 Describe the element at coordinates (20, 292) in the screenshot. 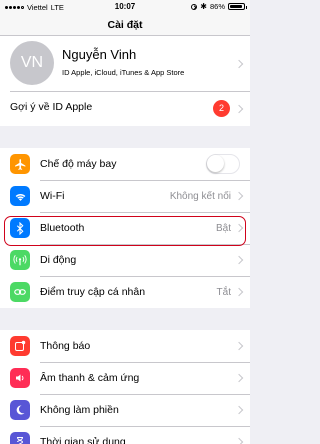

I see `hotspot-icon` at that location.